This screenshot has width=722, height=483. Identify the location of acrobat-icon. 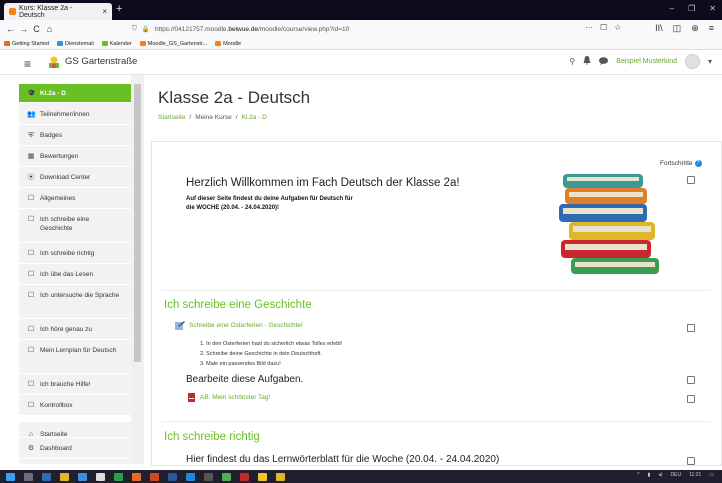
(244, 476).